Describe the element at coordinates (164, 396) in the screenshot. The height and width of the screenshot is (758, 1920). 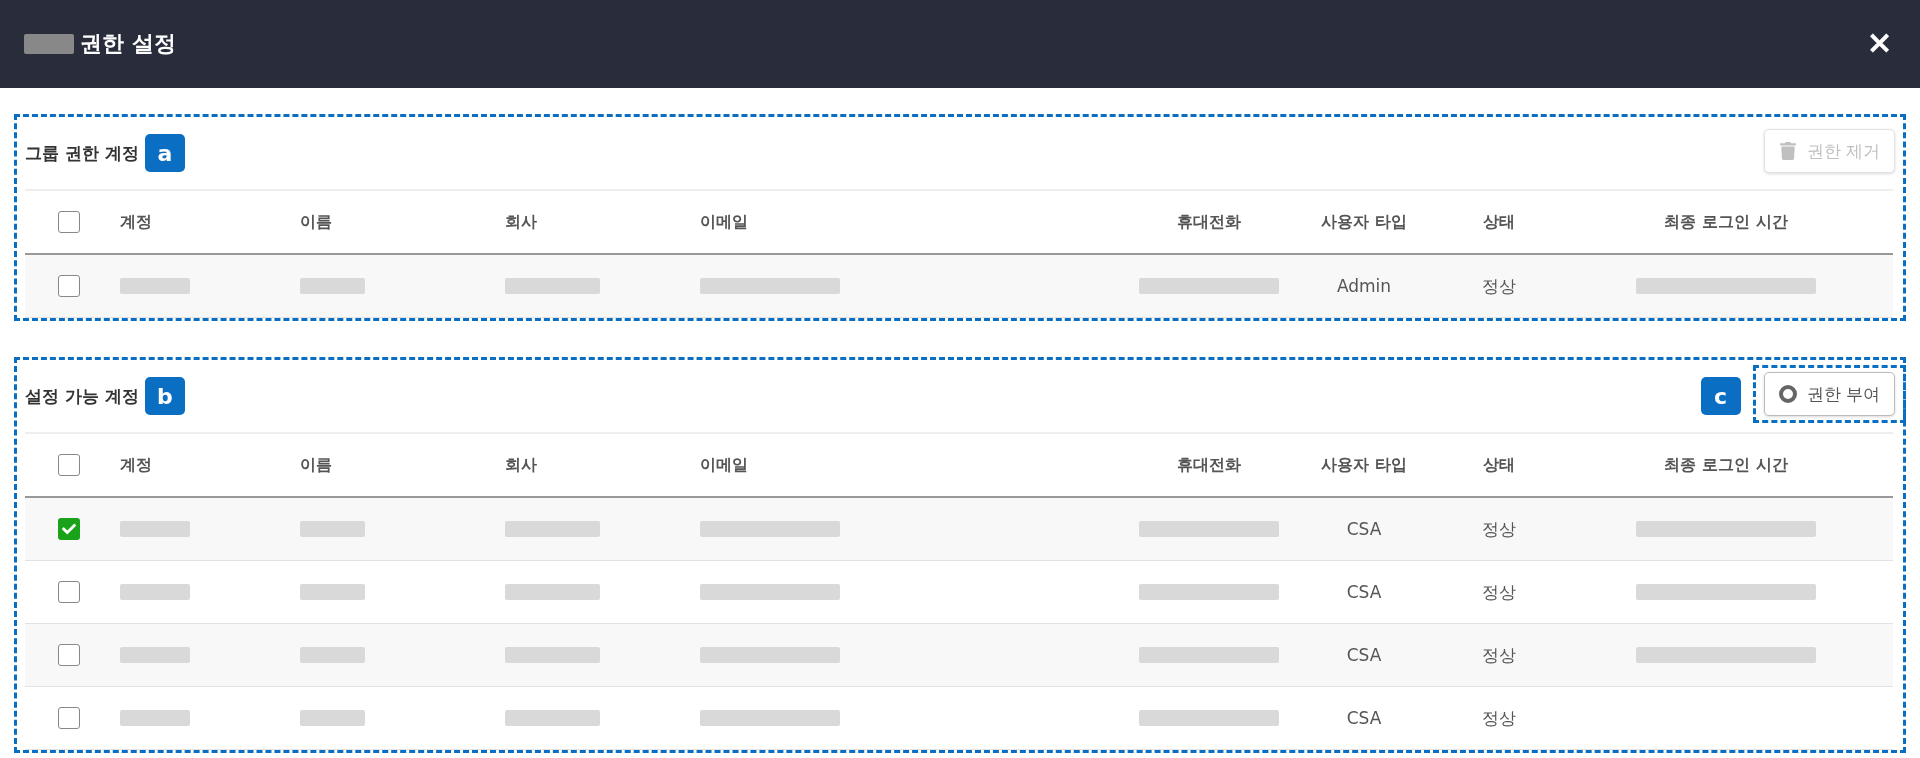
I see `annotation-badge: b` at that location.